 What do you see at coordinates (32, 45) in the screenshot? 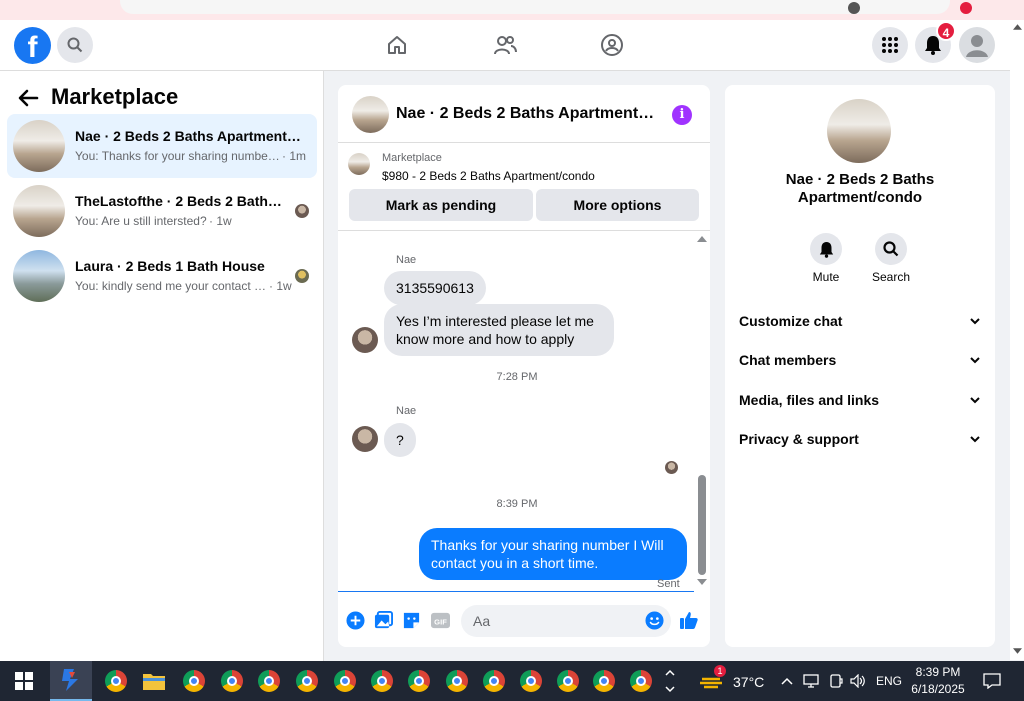
I see `facebook-logo: f` at bounding box center [32, 45].